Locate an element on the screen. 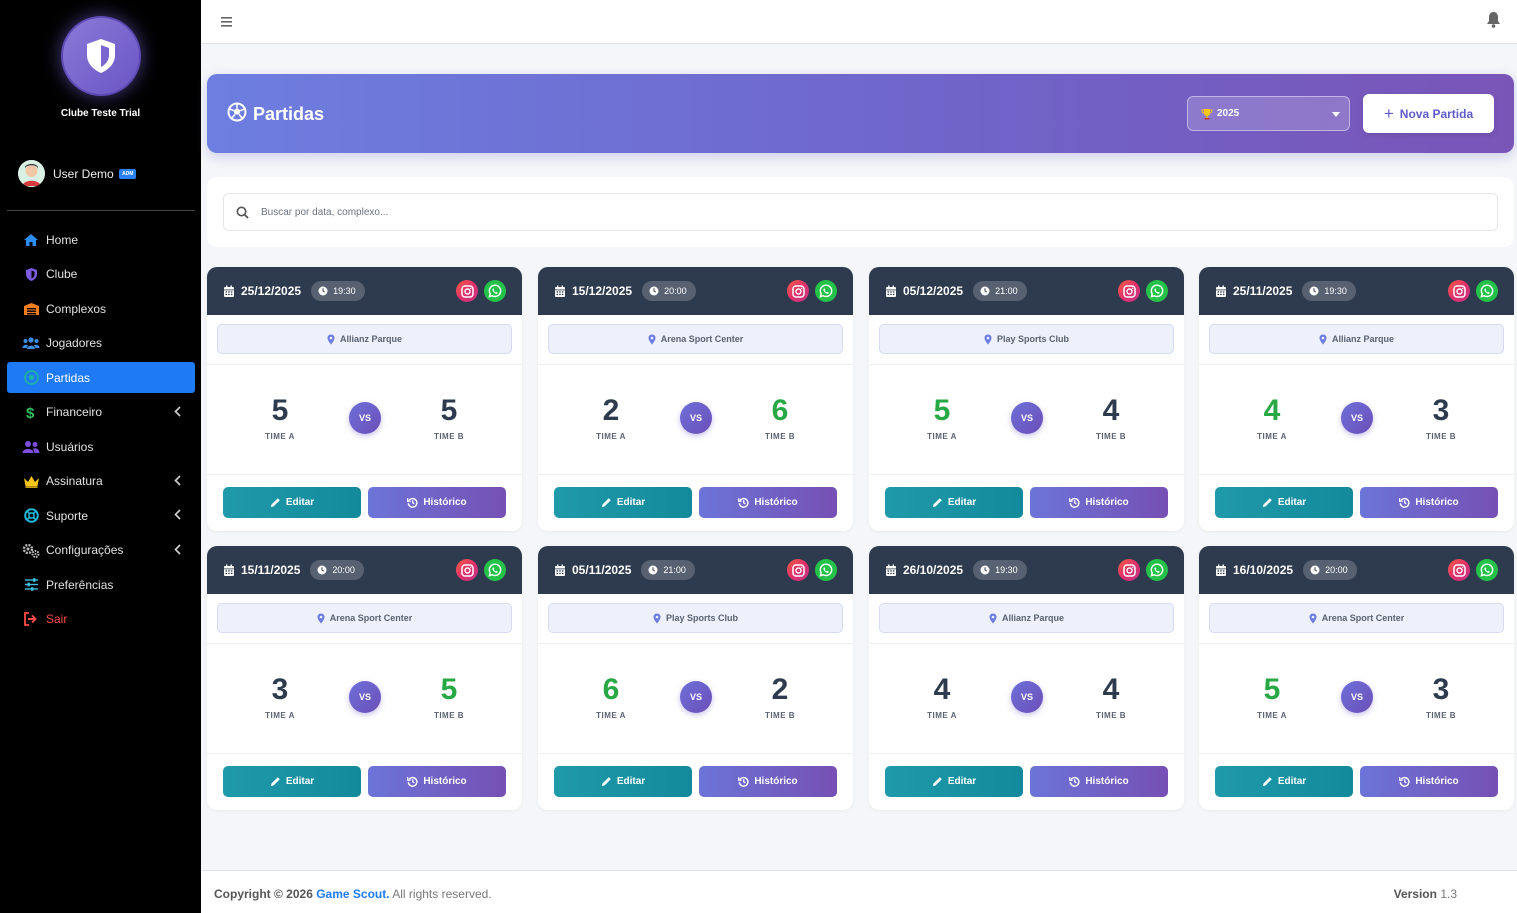  sliders-icon is located at coordinates (31, 585).